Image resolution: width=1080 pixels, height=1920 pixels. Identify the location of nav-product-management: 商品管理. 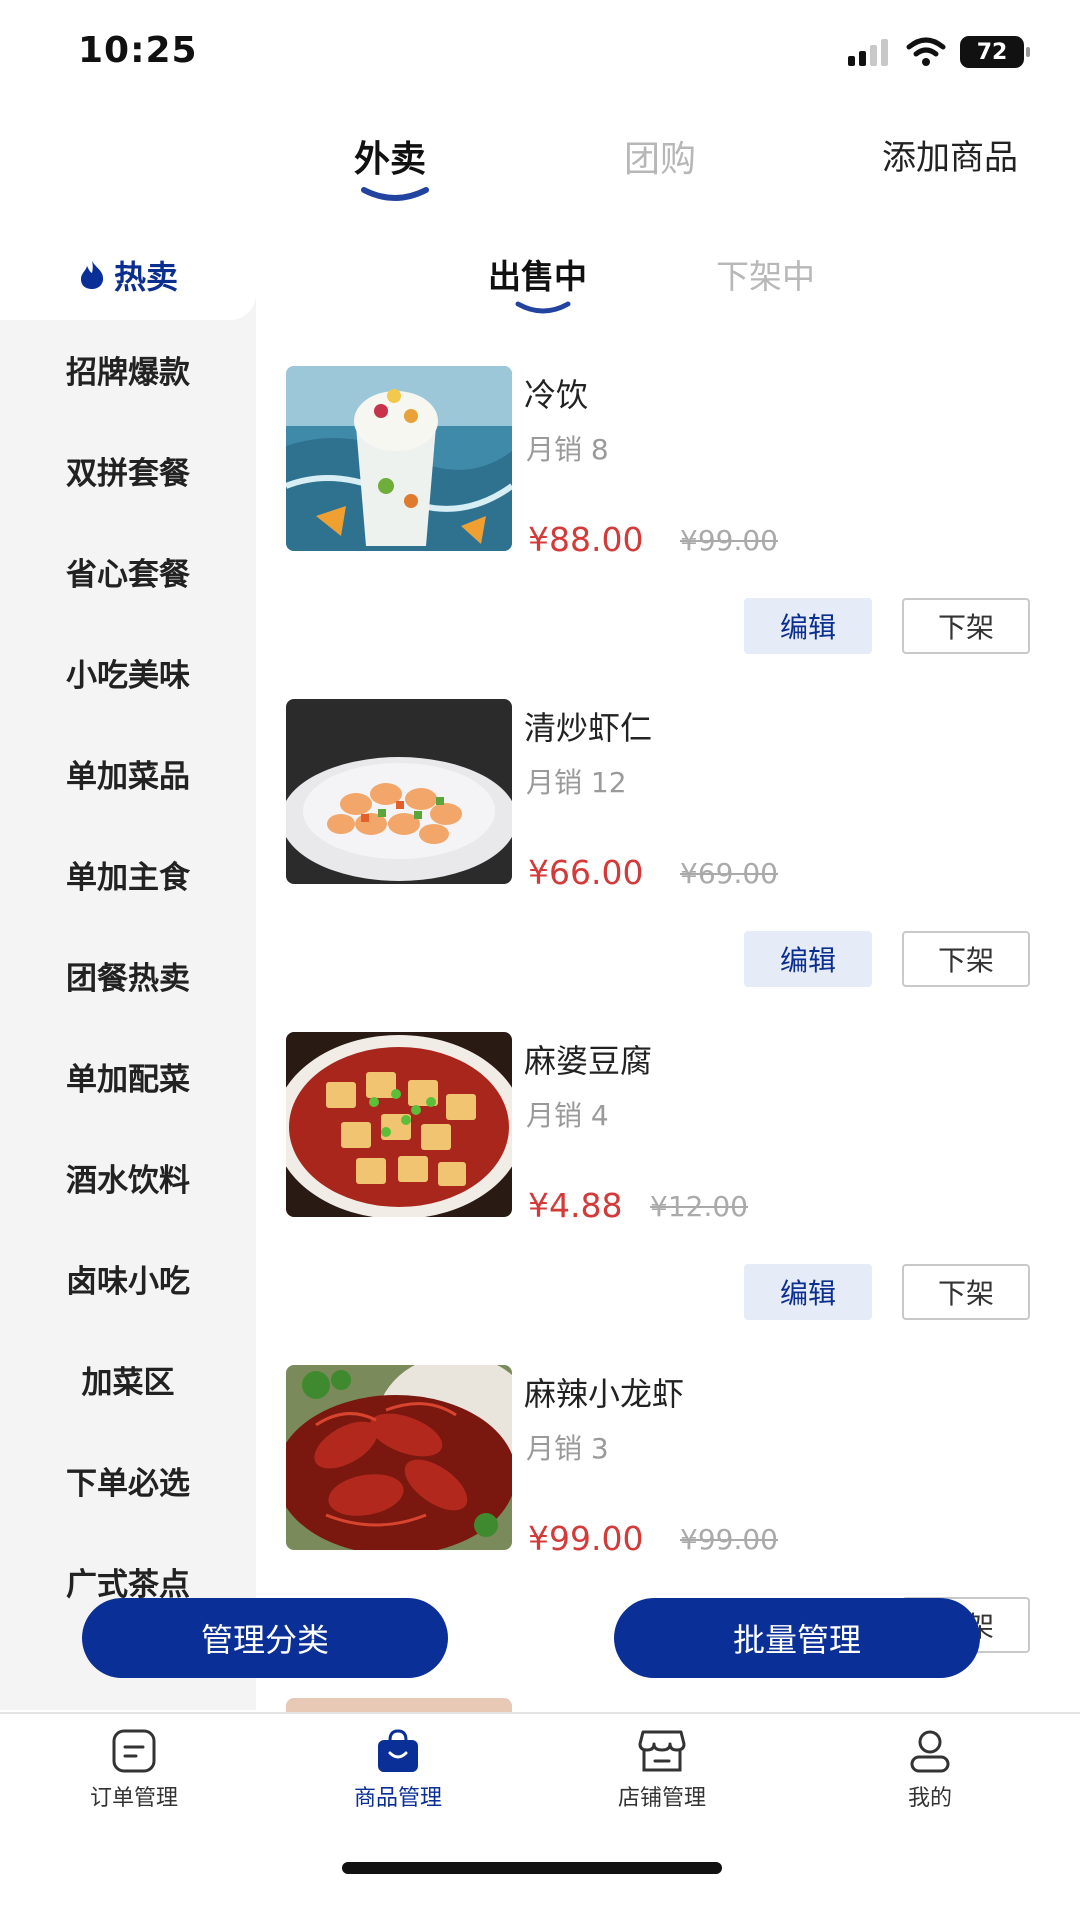
(398, 1770).